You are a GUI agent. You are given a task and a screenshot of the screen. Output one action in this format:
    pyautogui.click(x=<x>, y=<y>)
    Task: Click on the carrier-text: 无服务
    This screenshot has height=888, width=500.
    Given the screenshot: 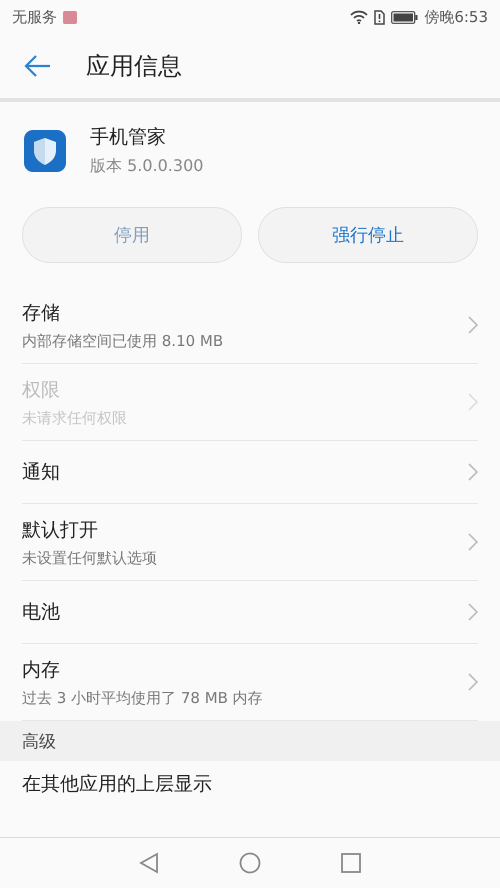 What is the action you would take?
    pyautogui.click(x=34, y=17)
    